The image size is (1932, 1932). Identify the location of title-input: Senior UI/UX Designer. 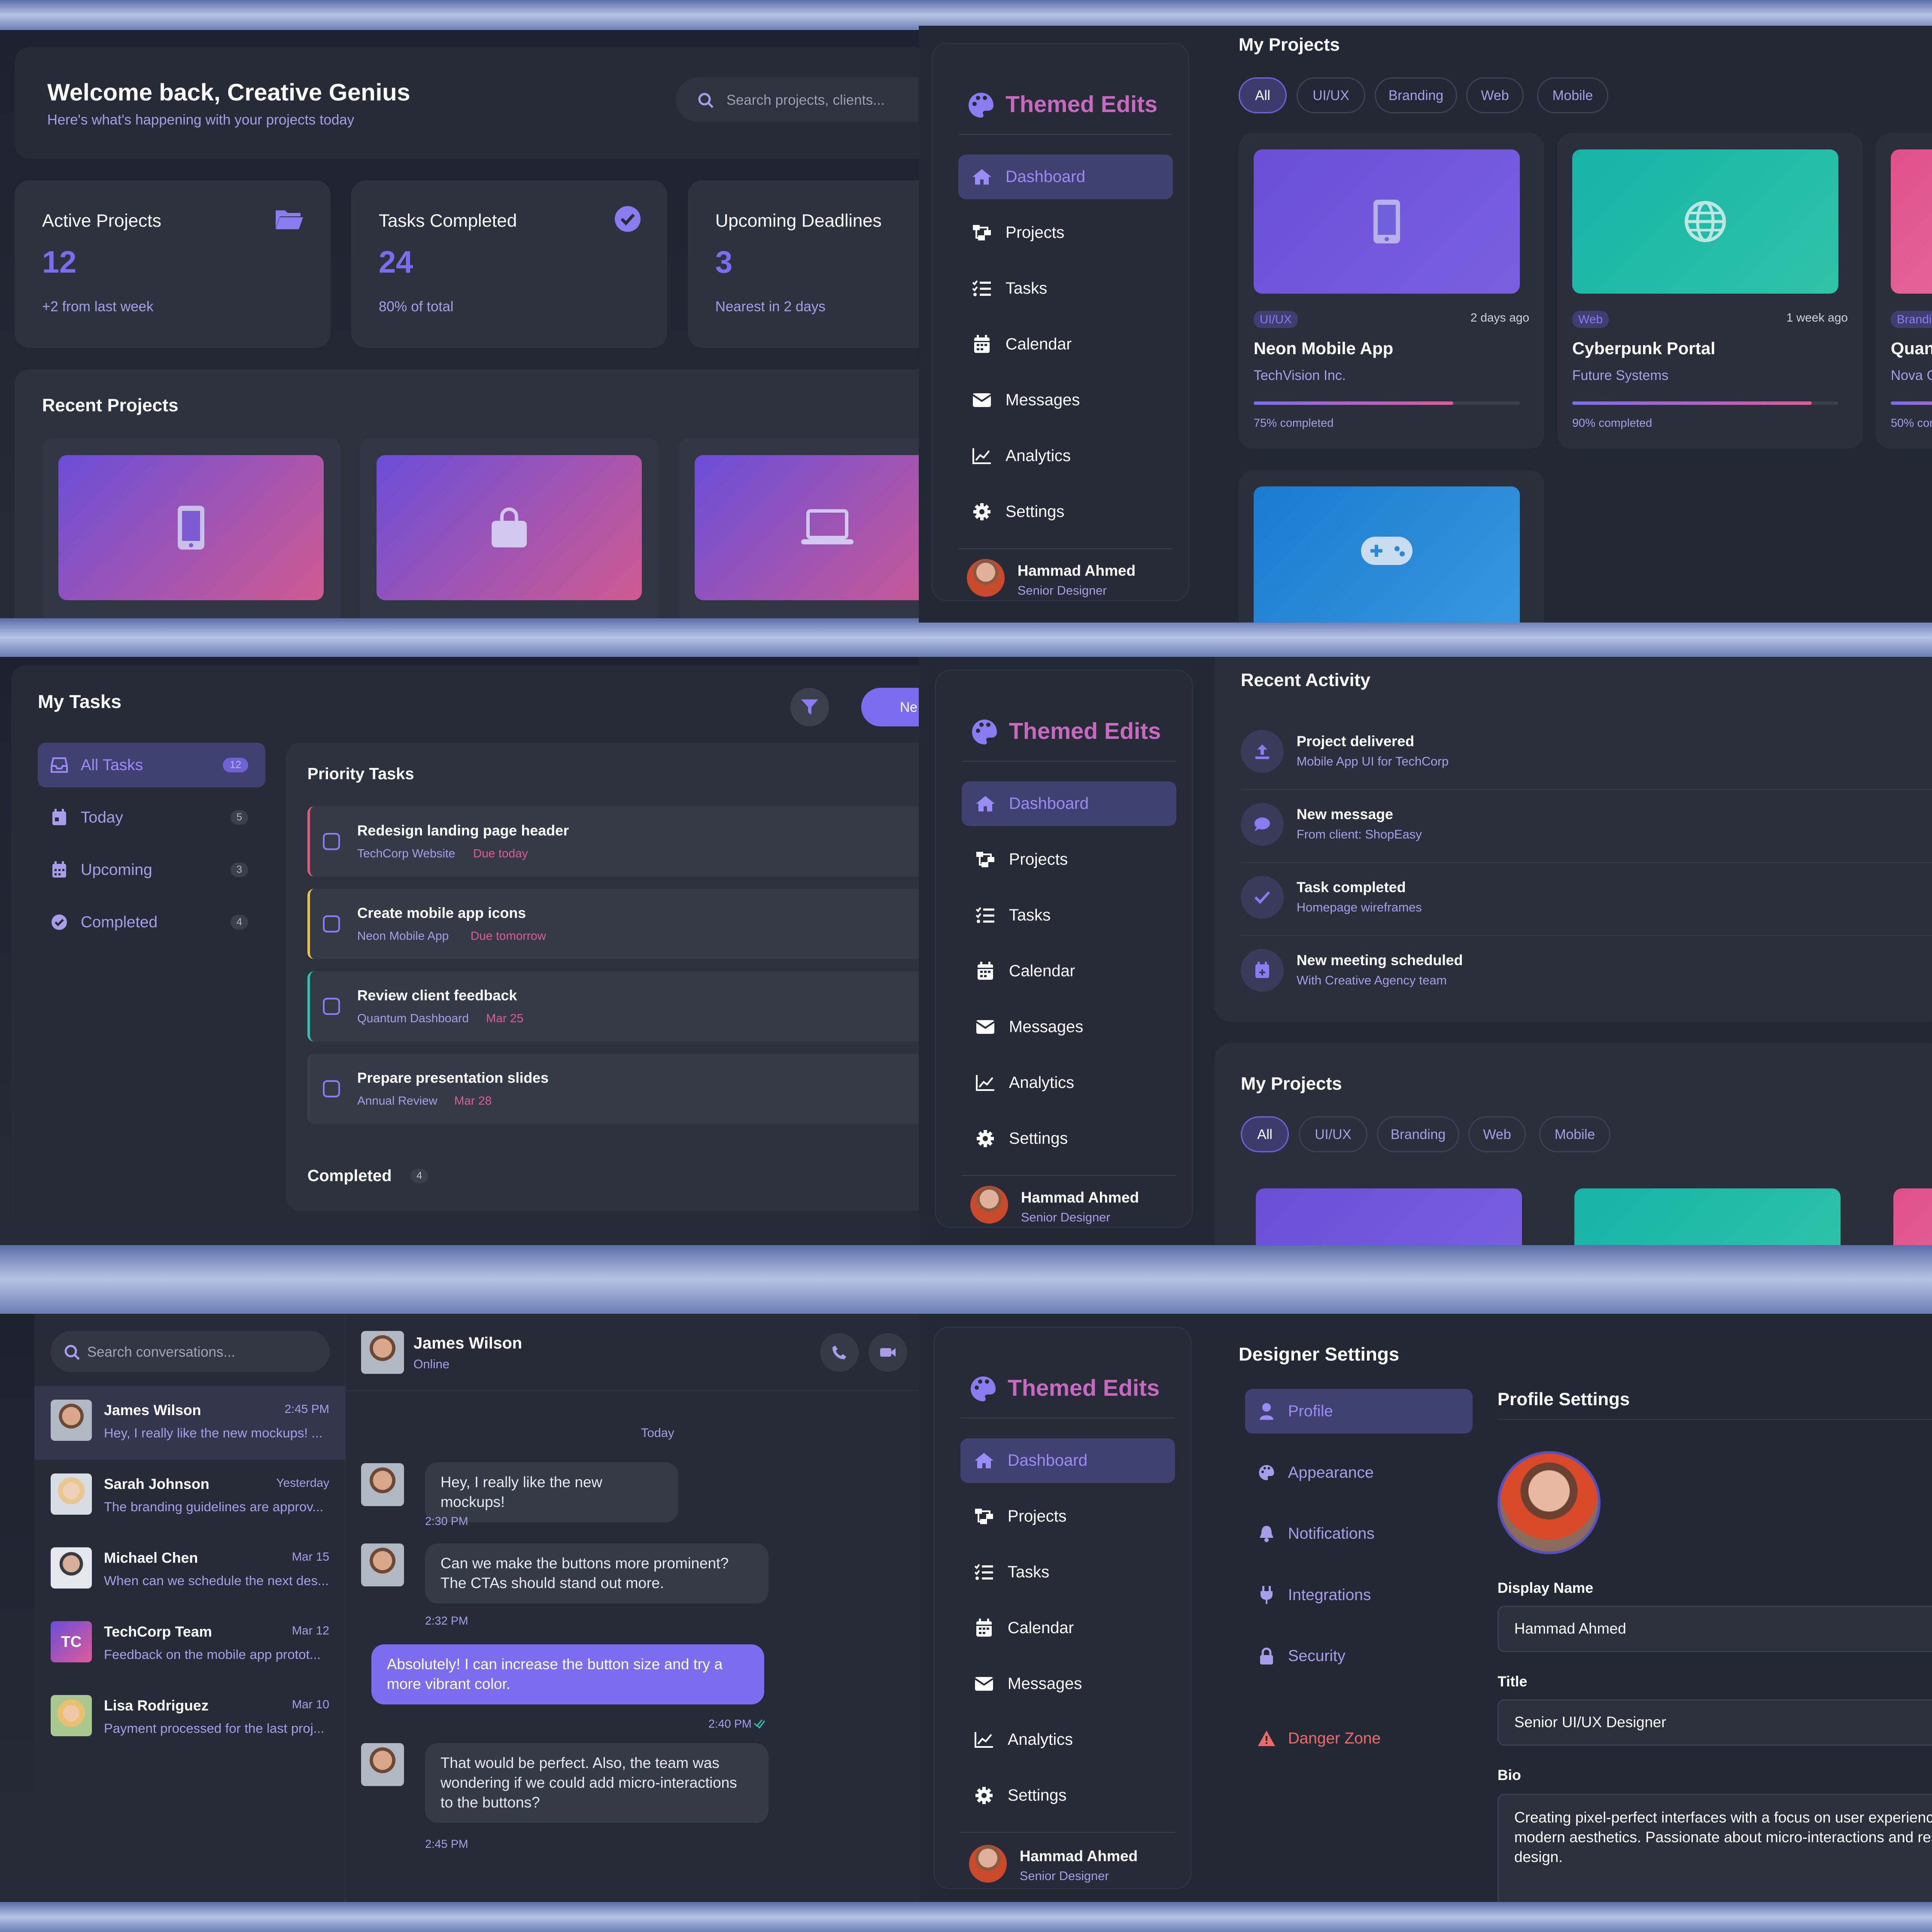
(1715, 1722).